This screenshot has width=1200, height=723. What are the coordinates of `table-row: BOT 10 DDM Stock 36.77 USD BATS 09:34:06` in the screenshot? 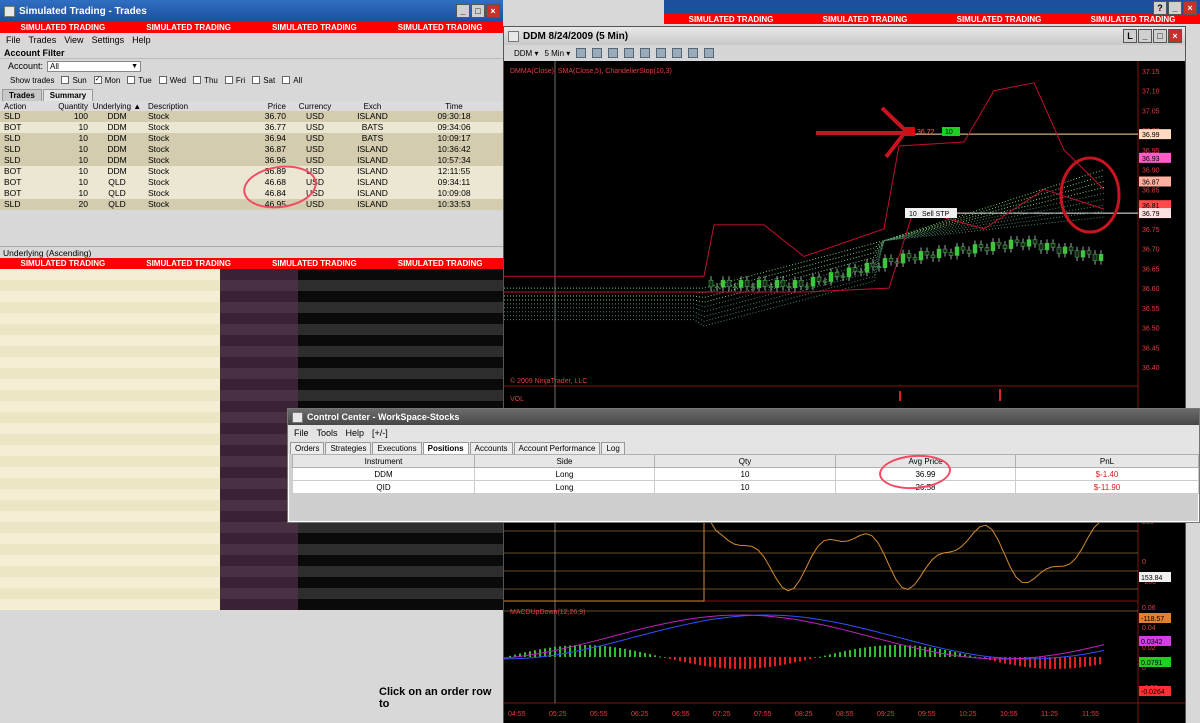 It's located at (251, 127).